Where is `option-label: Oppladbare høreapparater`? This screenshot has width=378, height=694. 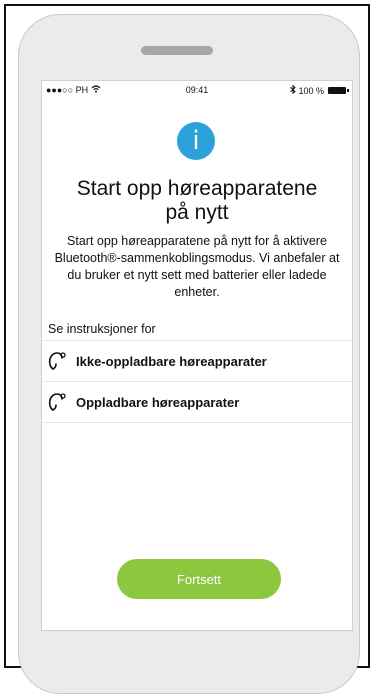 option-label: Oppladbare høreapparater is located at coordinates (158, 402).